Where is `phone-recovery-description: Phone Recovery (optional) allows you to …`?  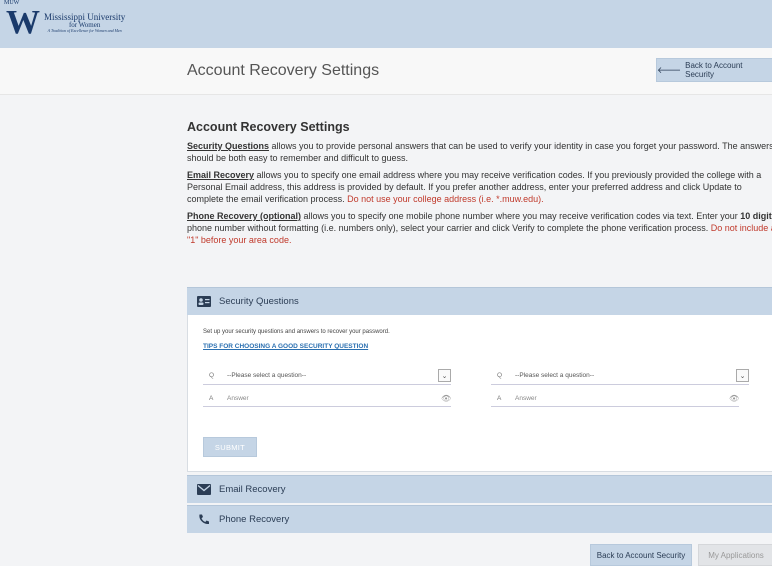 phone-recovery-description: Phone Recovery (optional) allows you to … is located at coordinates (479, 228).